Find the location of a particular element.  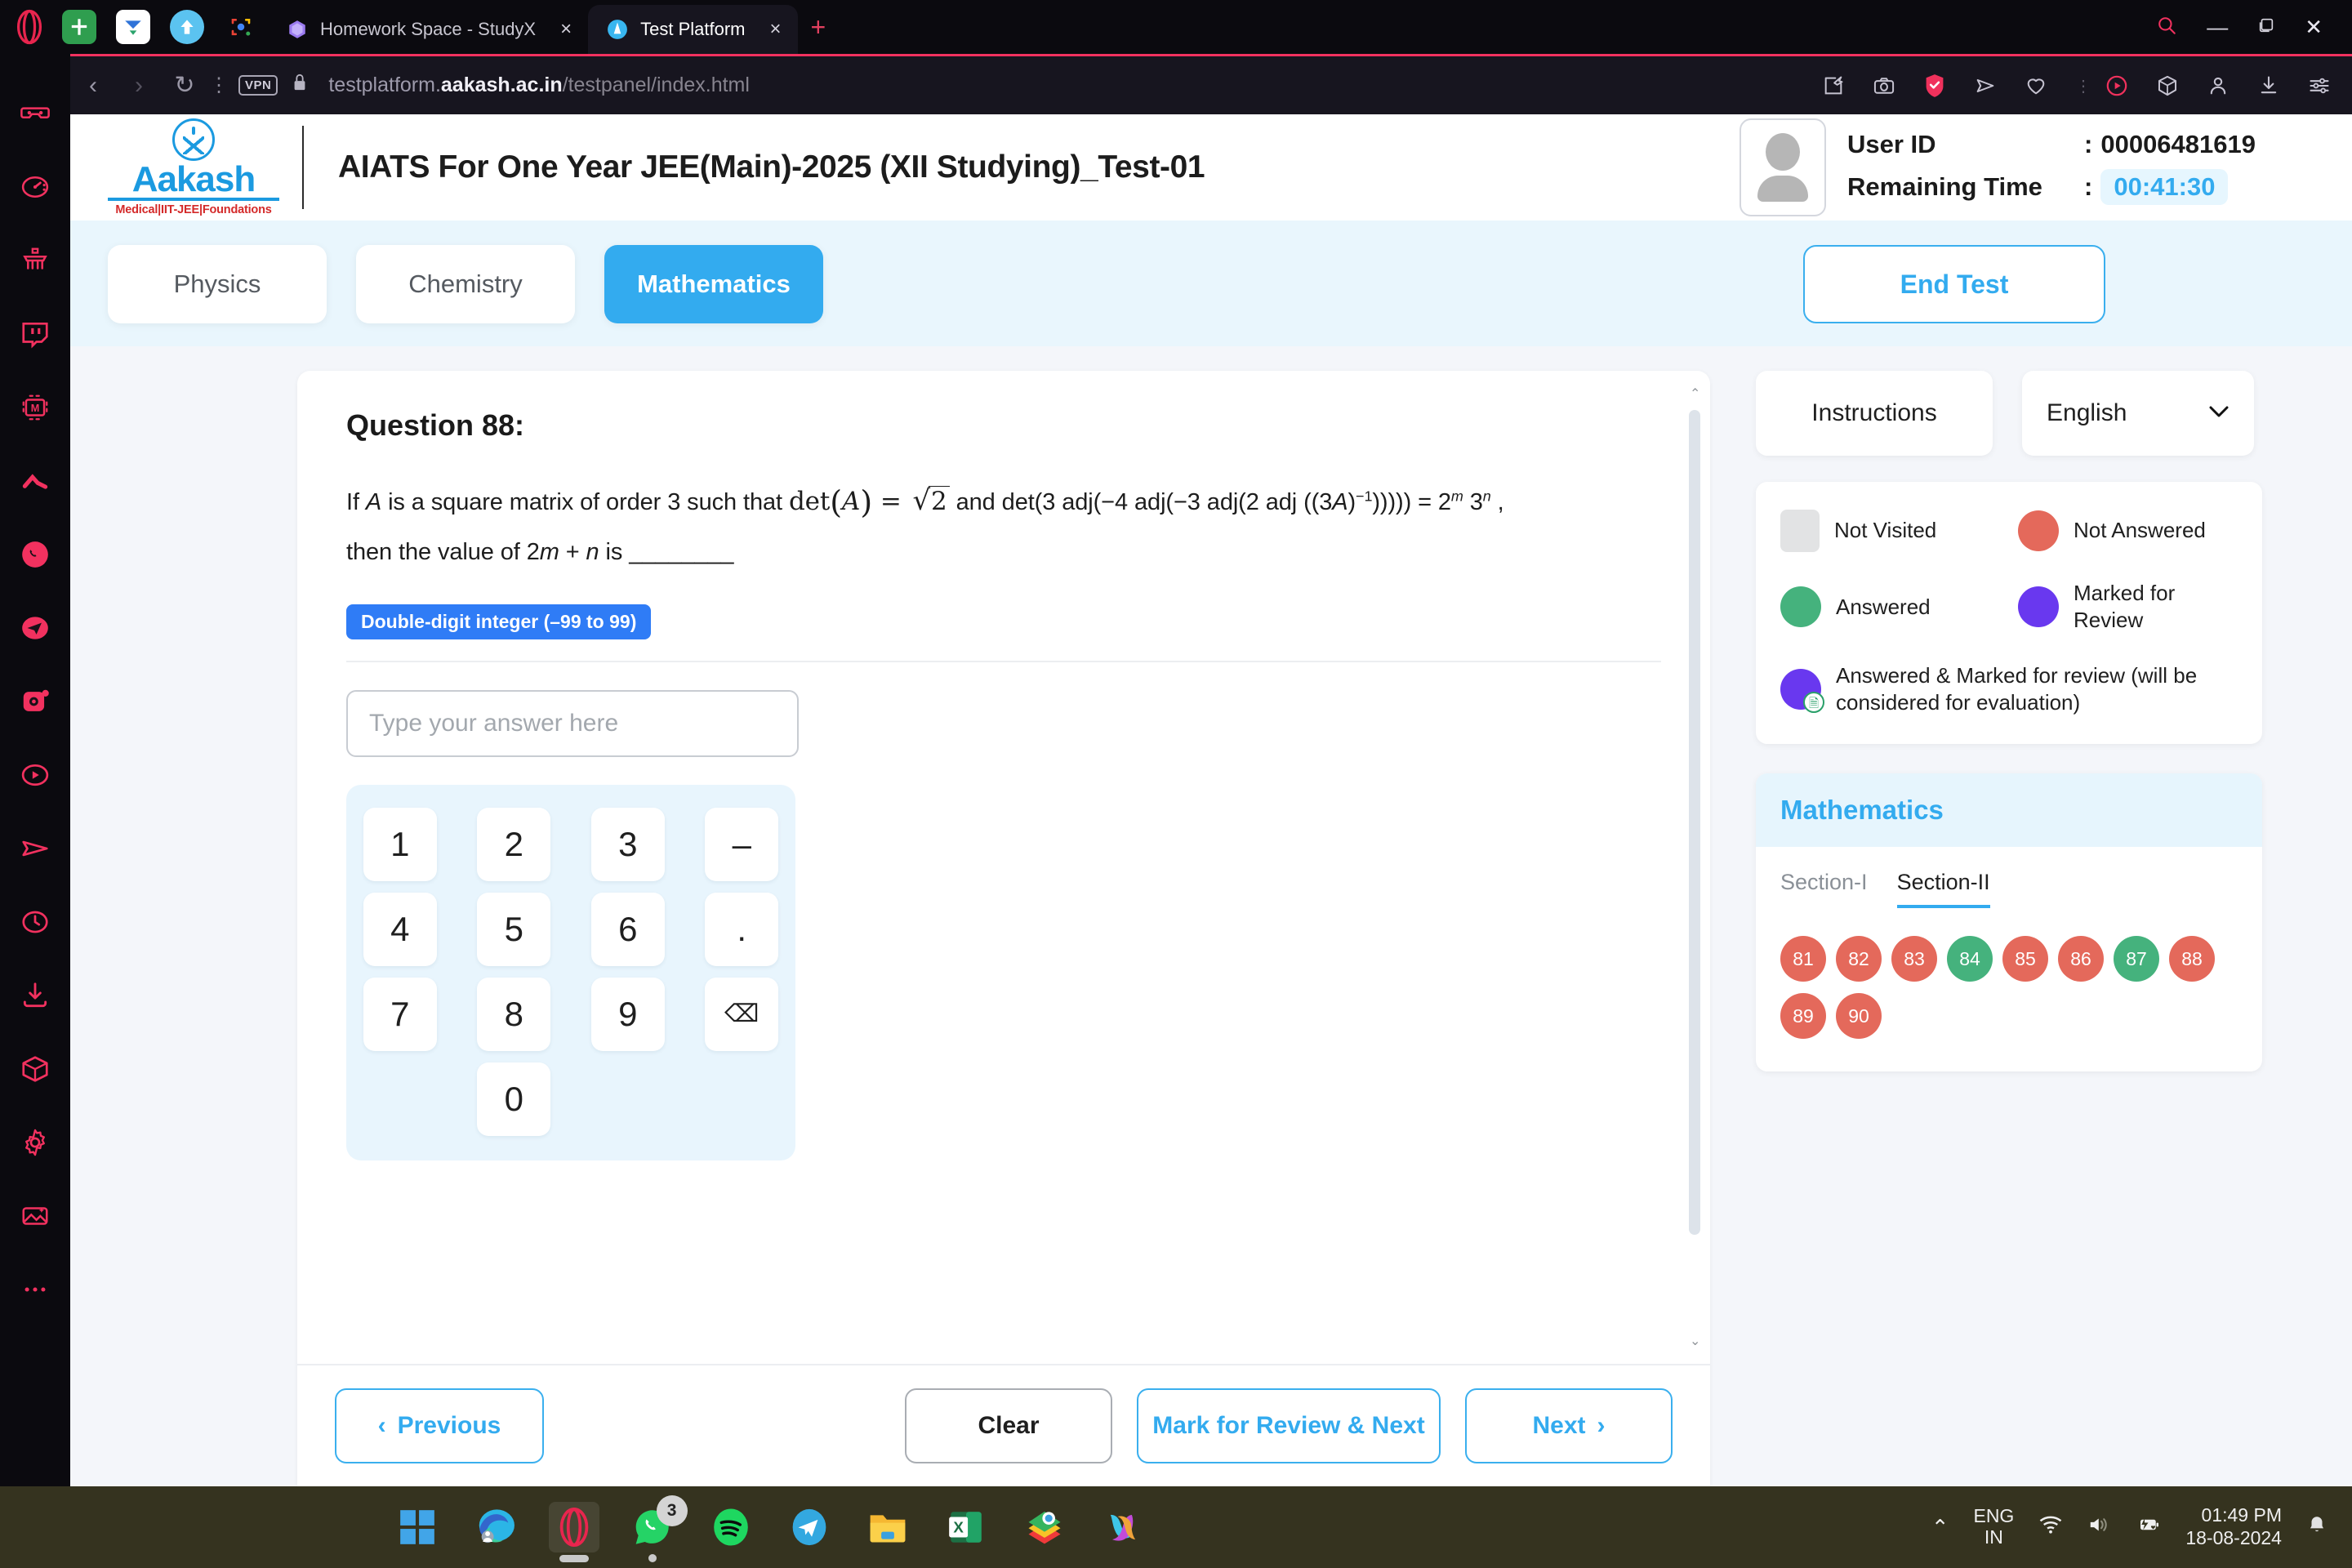

quick-access-mail-icon is located at coordinates (133, 27).